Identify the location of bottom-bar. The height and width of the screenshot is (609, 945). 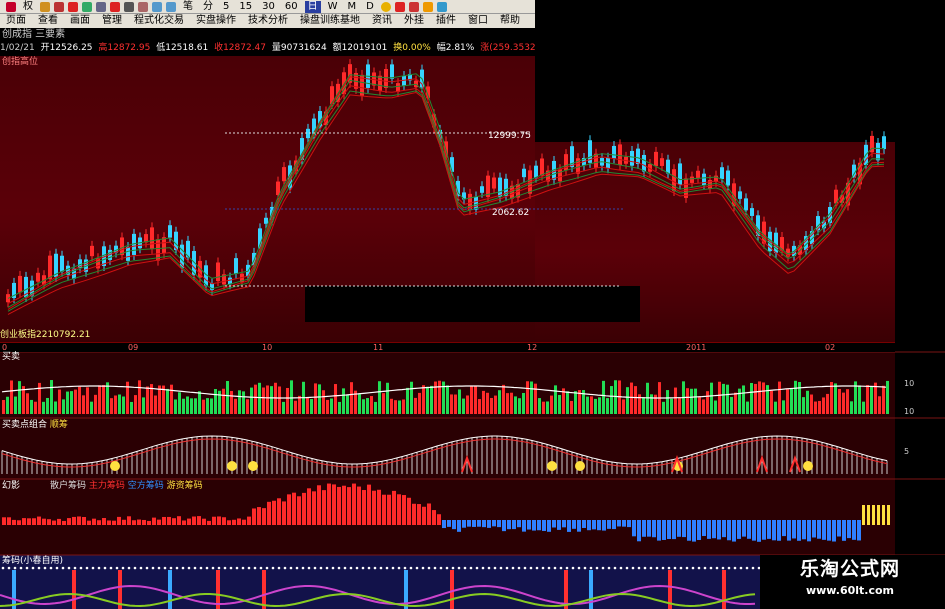
(264, 589).